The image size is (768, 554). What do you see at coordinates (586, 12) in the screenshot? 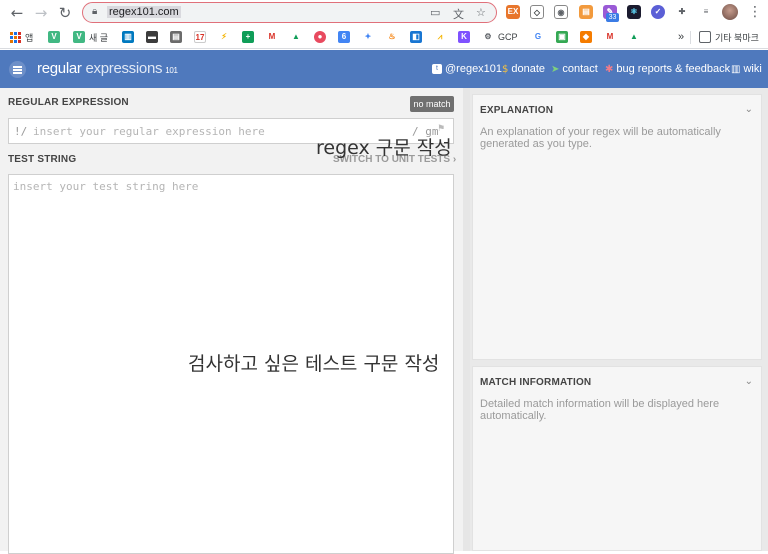
I see `extension-grid-icon: ▤` at bounding box center [586, 12].